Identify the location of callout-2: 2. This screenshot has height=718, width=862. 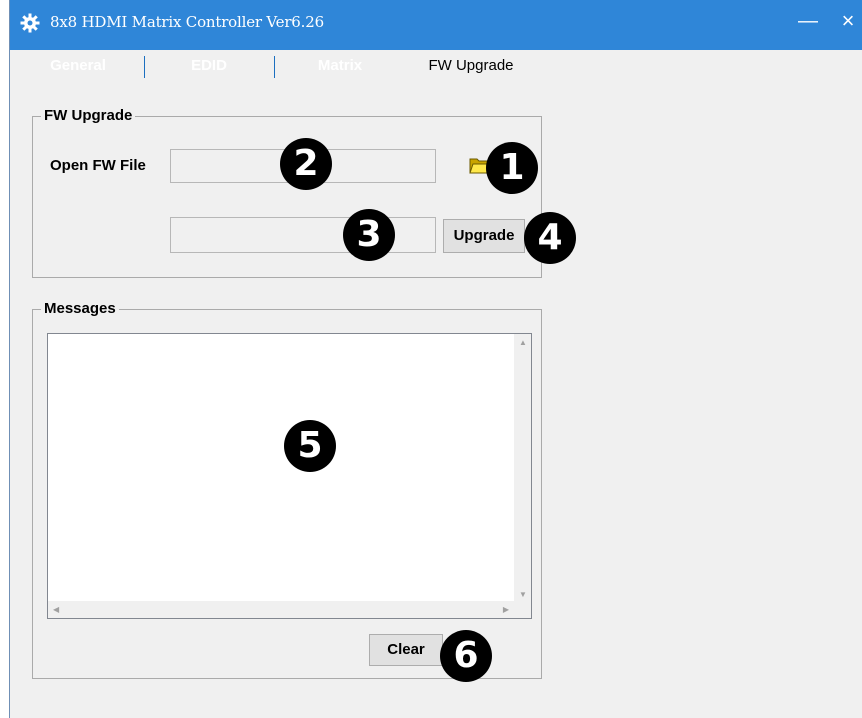
(306, 164).